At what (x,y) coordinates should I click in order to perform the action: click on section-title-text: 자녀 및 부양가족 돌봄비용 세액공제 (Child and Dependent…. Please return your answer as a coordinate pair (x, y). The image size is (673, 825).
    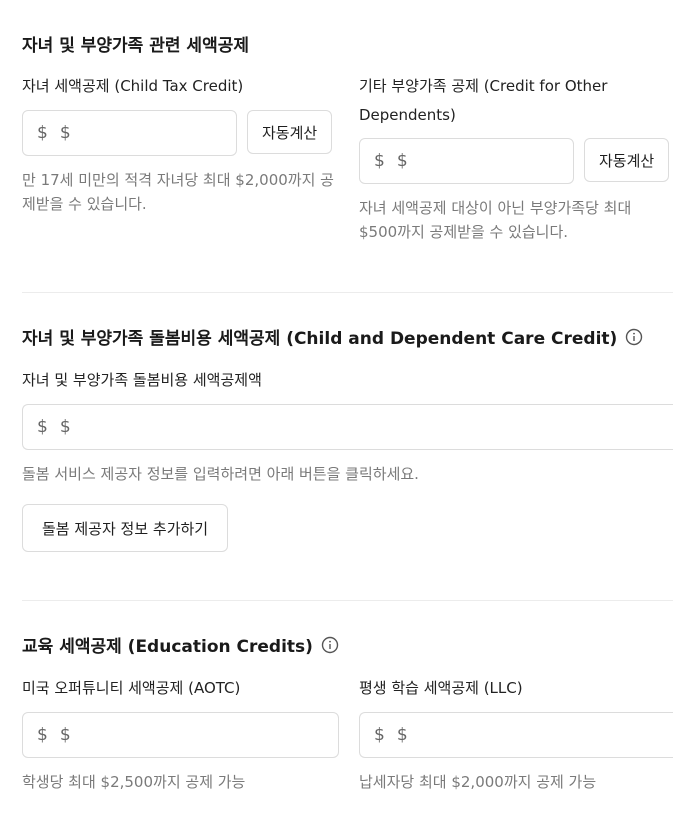
    Looking at the image, I should click on (320, 339).